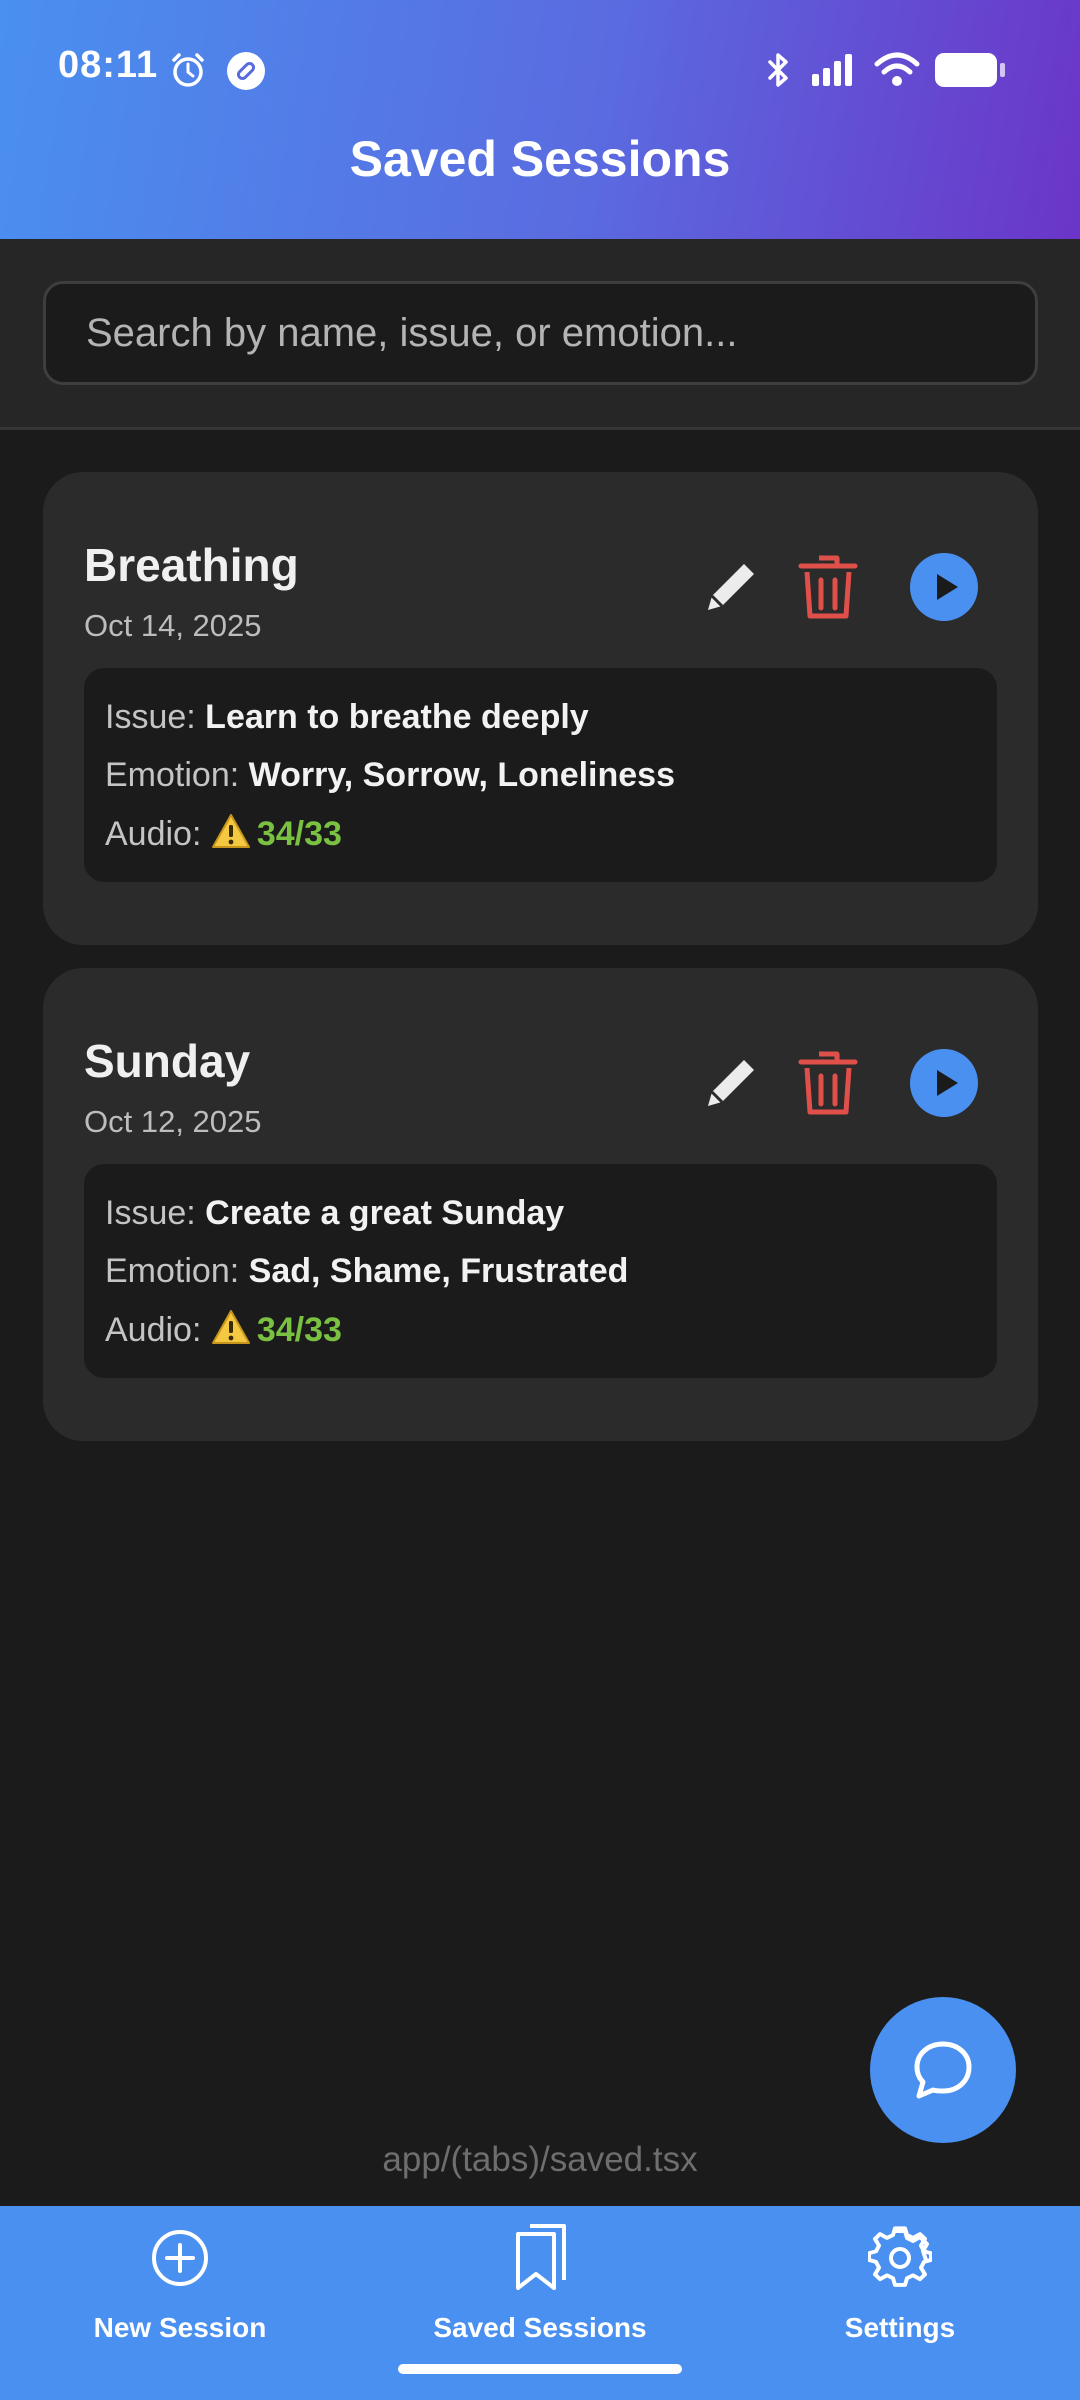 The height and width of the screenshot is (2400, 1080). I want to click on session-name: Breathing, so click(191, 565).